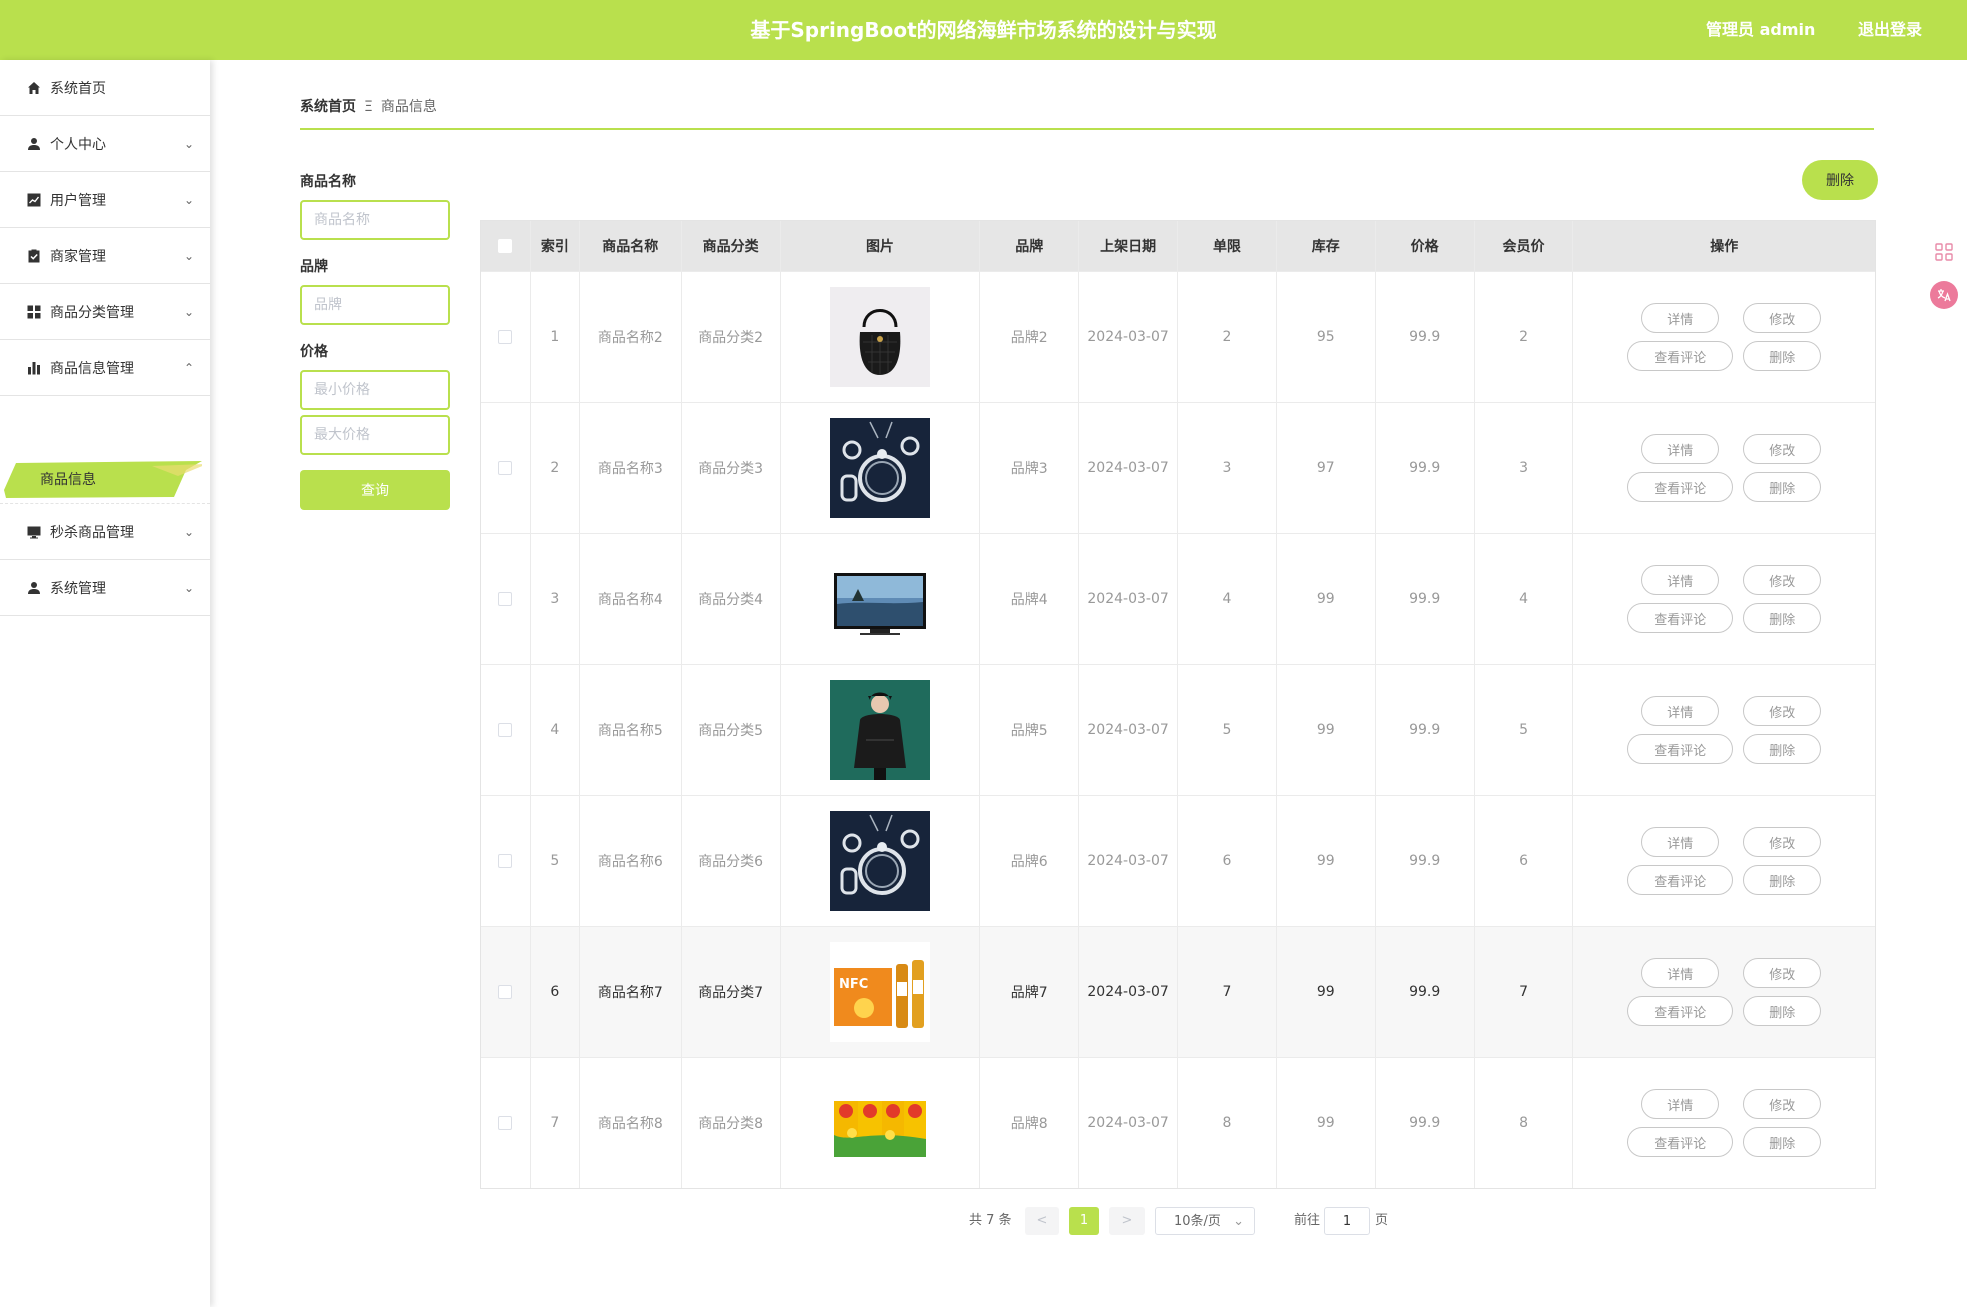 This screenshot has width=1967, height=1307. I want to click on query-button: 查询, so click(375, 490).